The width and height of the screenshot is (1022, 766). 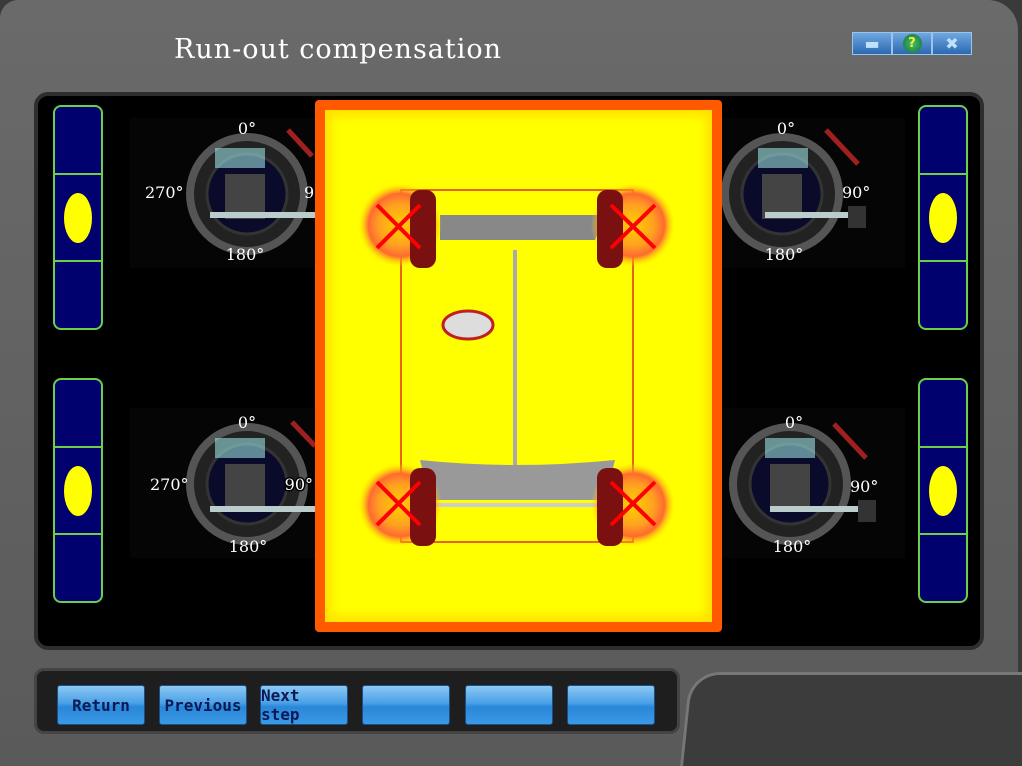 I want to click on window-controls: ▬ ? ✖, so click(x=912, y=43).